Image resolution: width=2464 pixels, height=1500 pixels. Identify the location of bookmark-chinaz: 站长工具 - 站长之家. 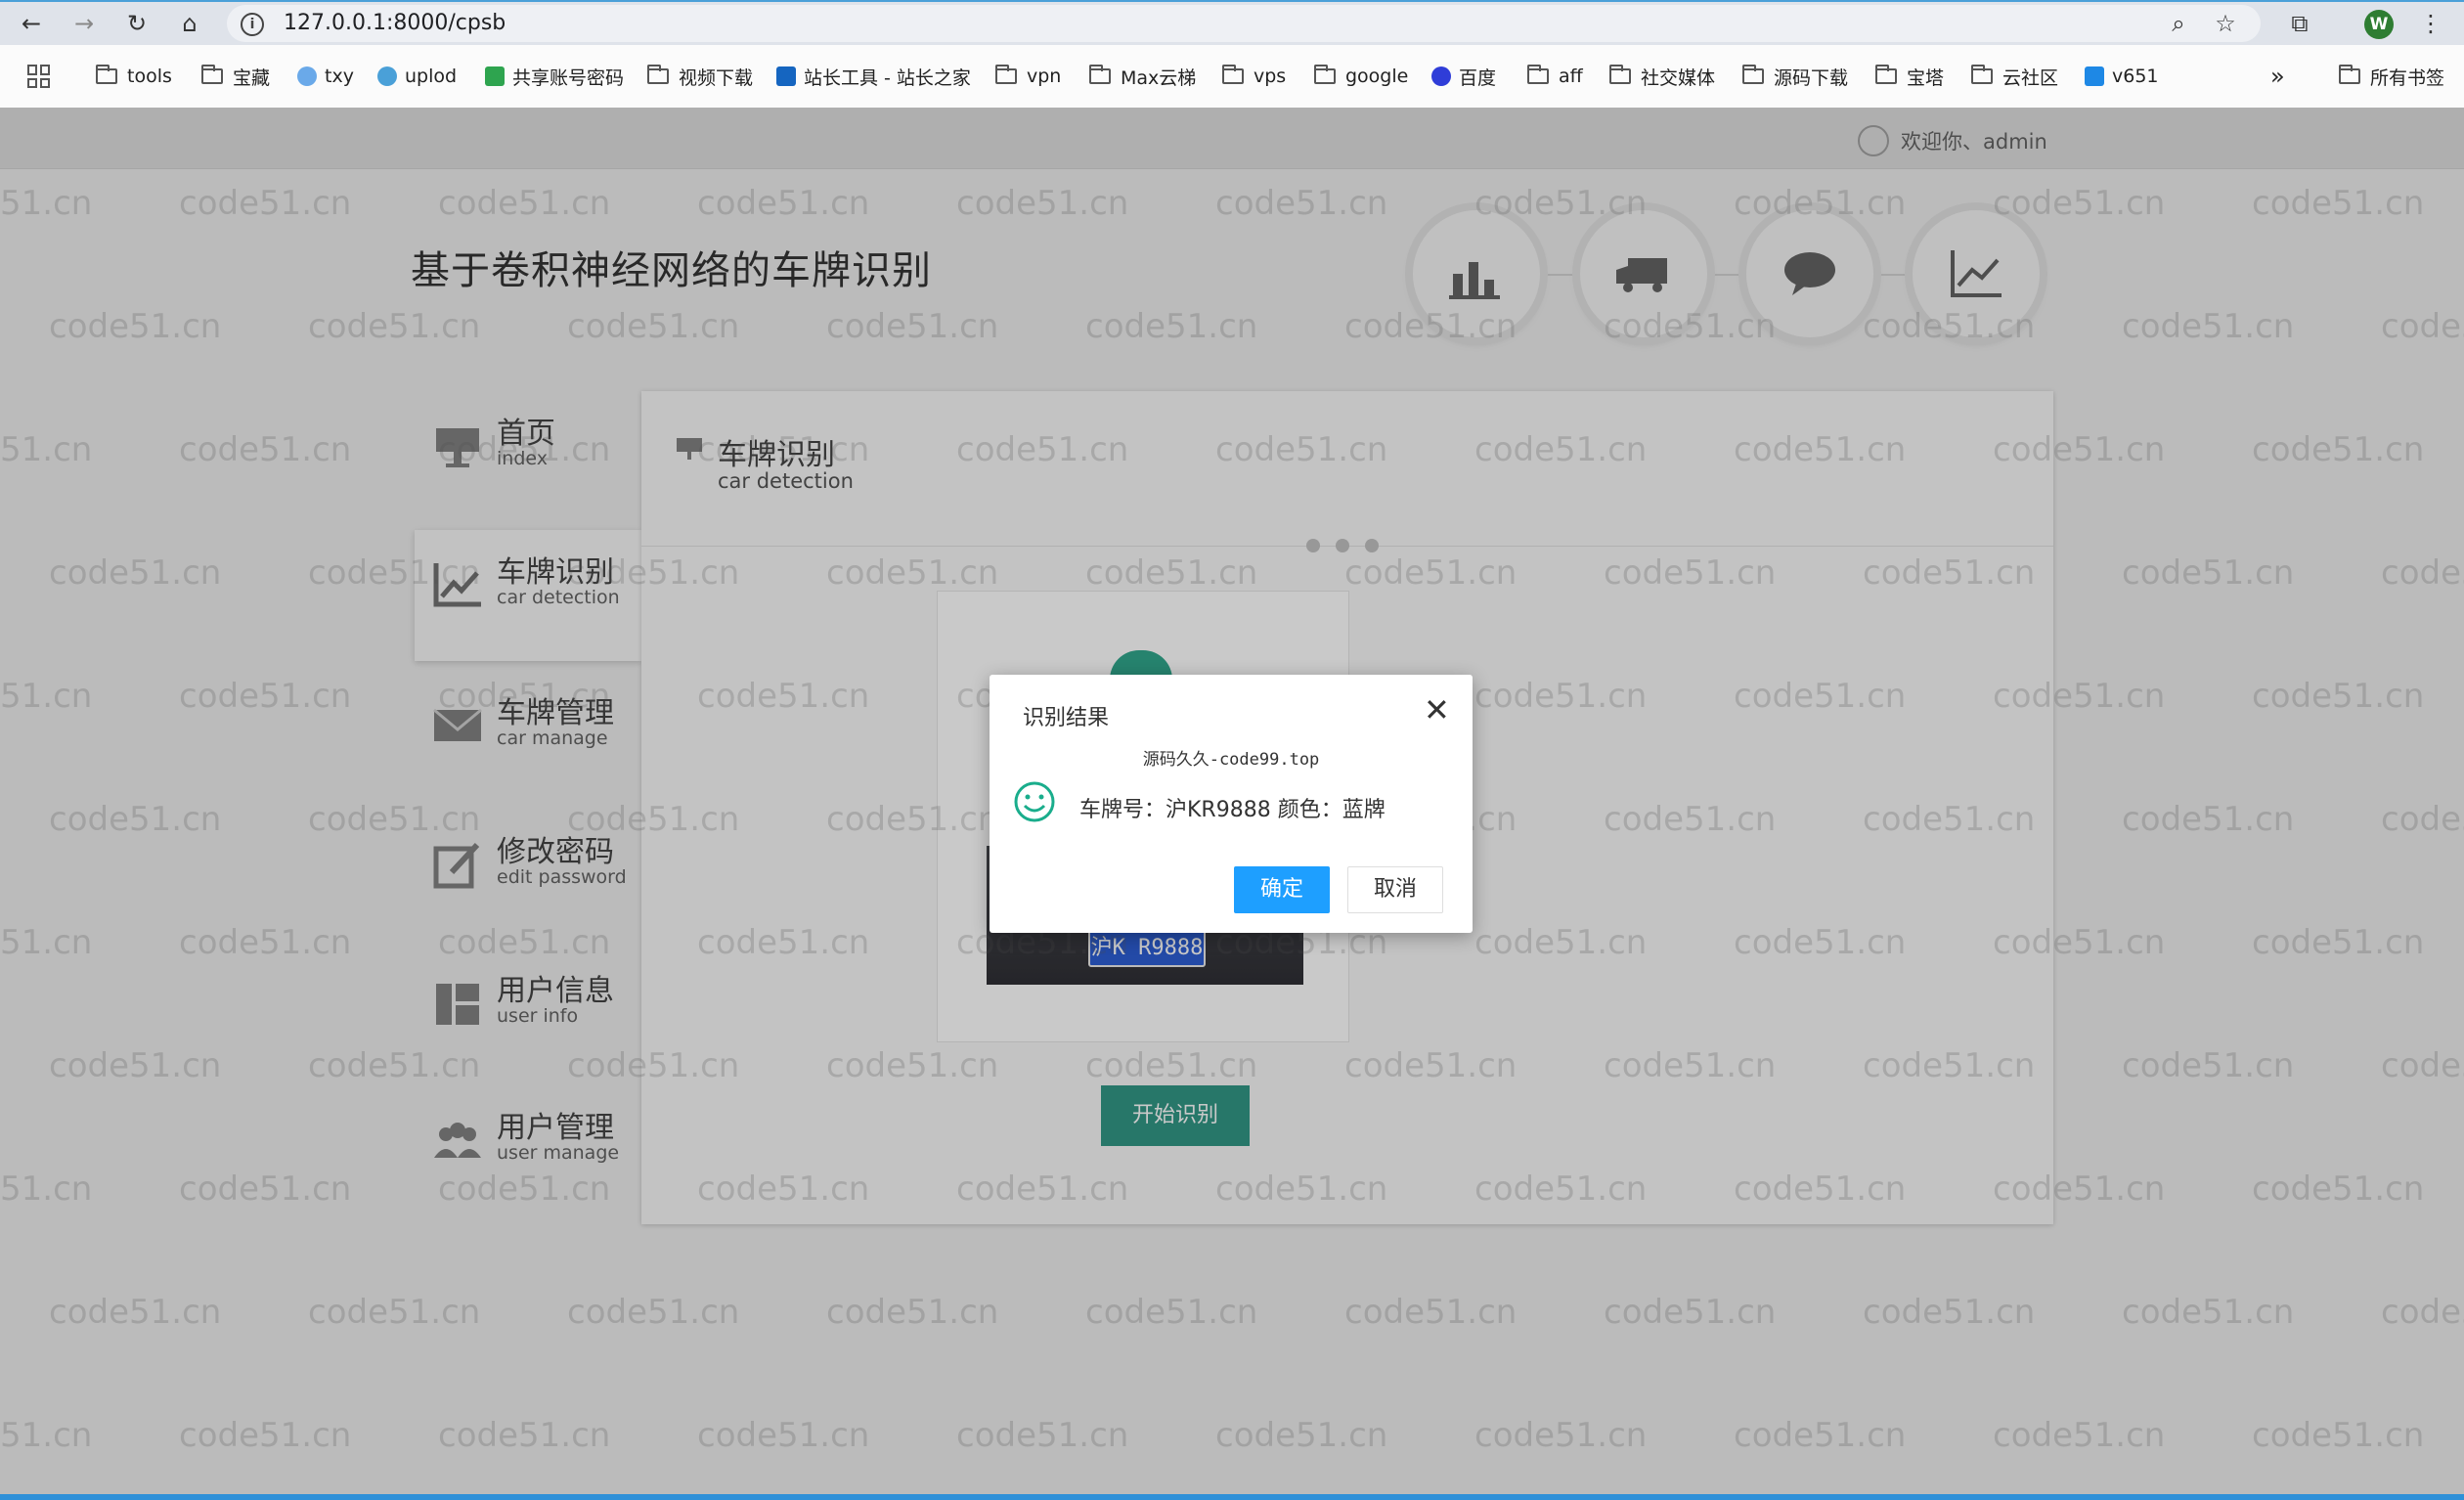
(873, 76).